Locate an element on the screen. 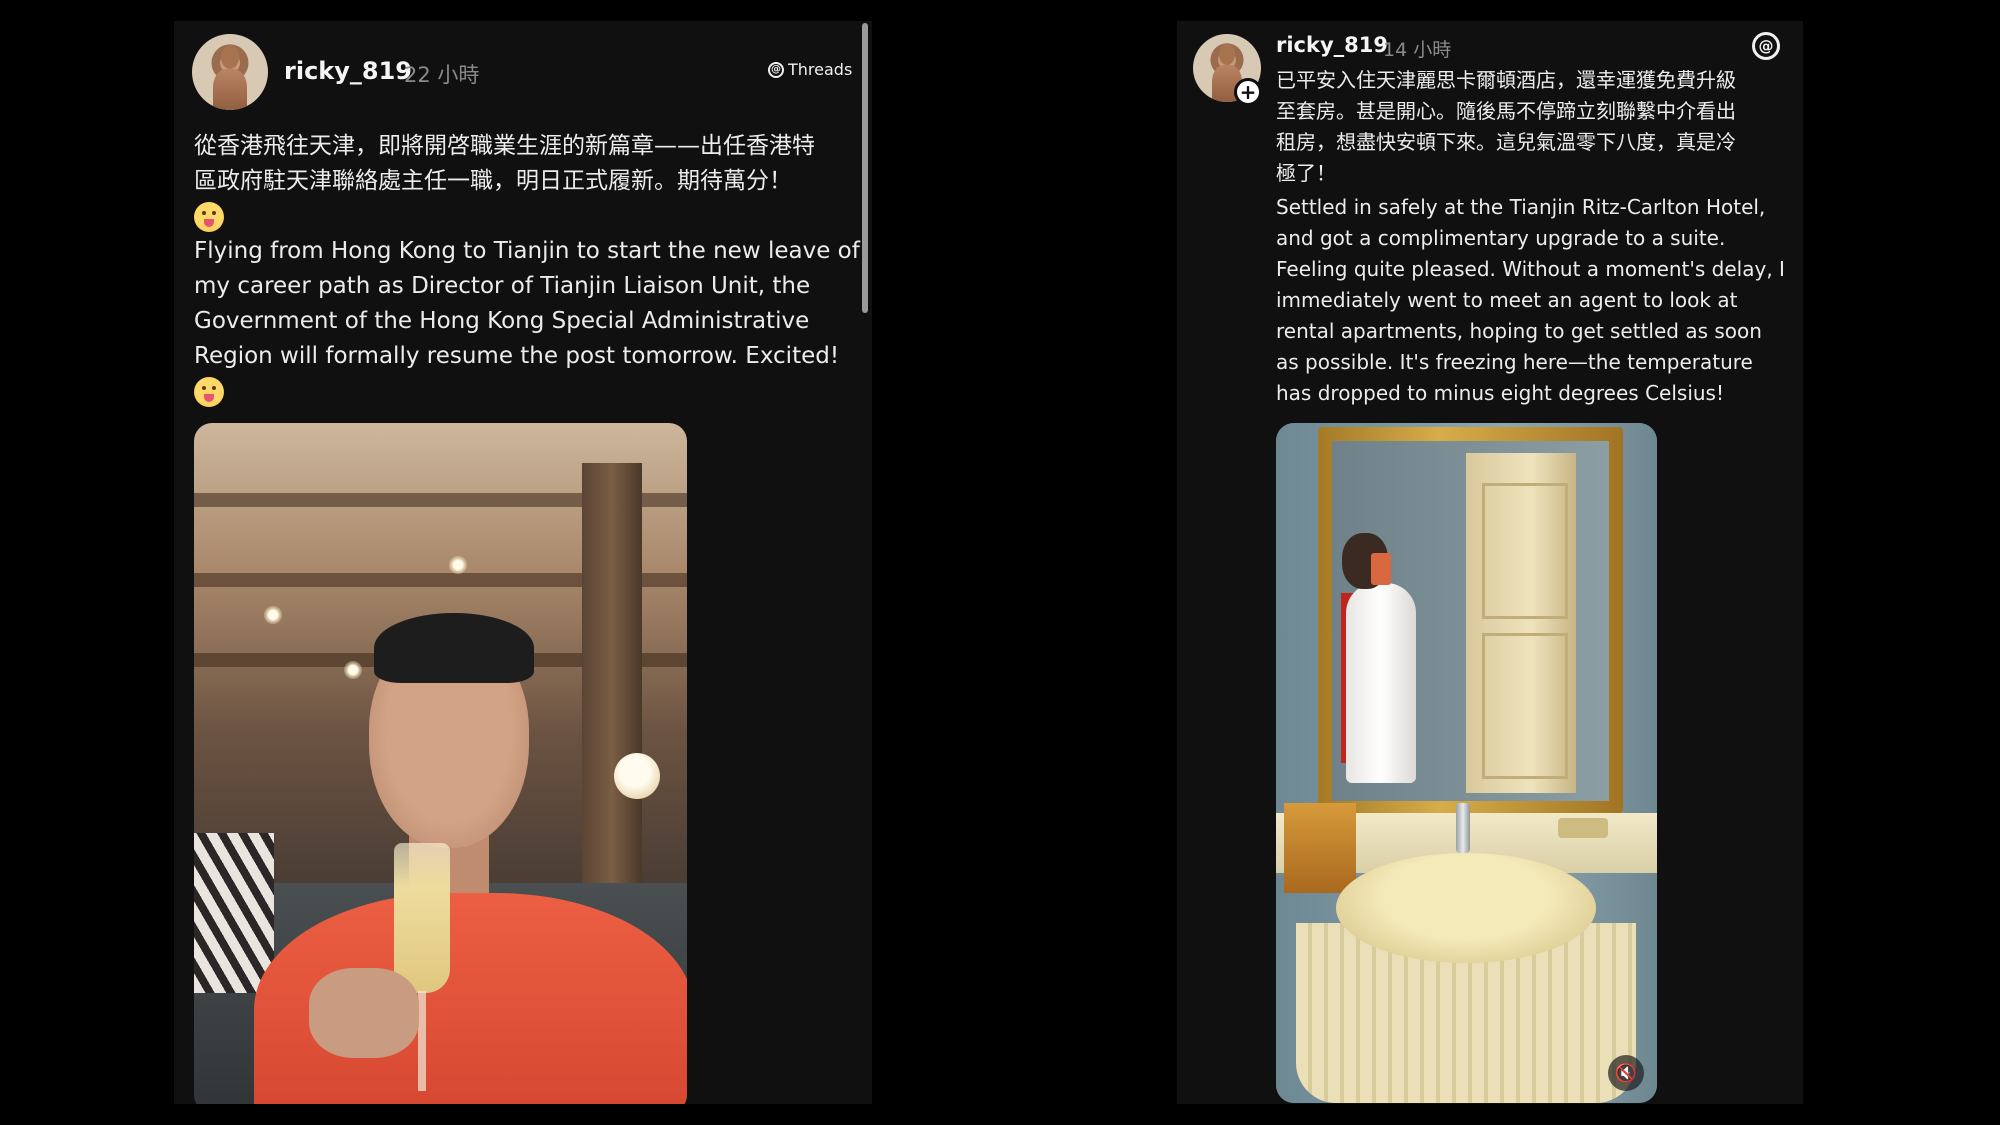 Image resolution: width=2000 pixels, height=1125 pixels. post-text-line: 租房，想盡快安頓下來。這兒氣溫零下八度，真是冷 is located at coordinates (1506, 142).